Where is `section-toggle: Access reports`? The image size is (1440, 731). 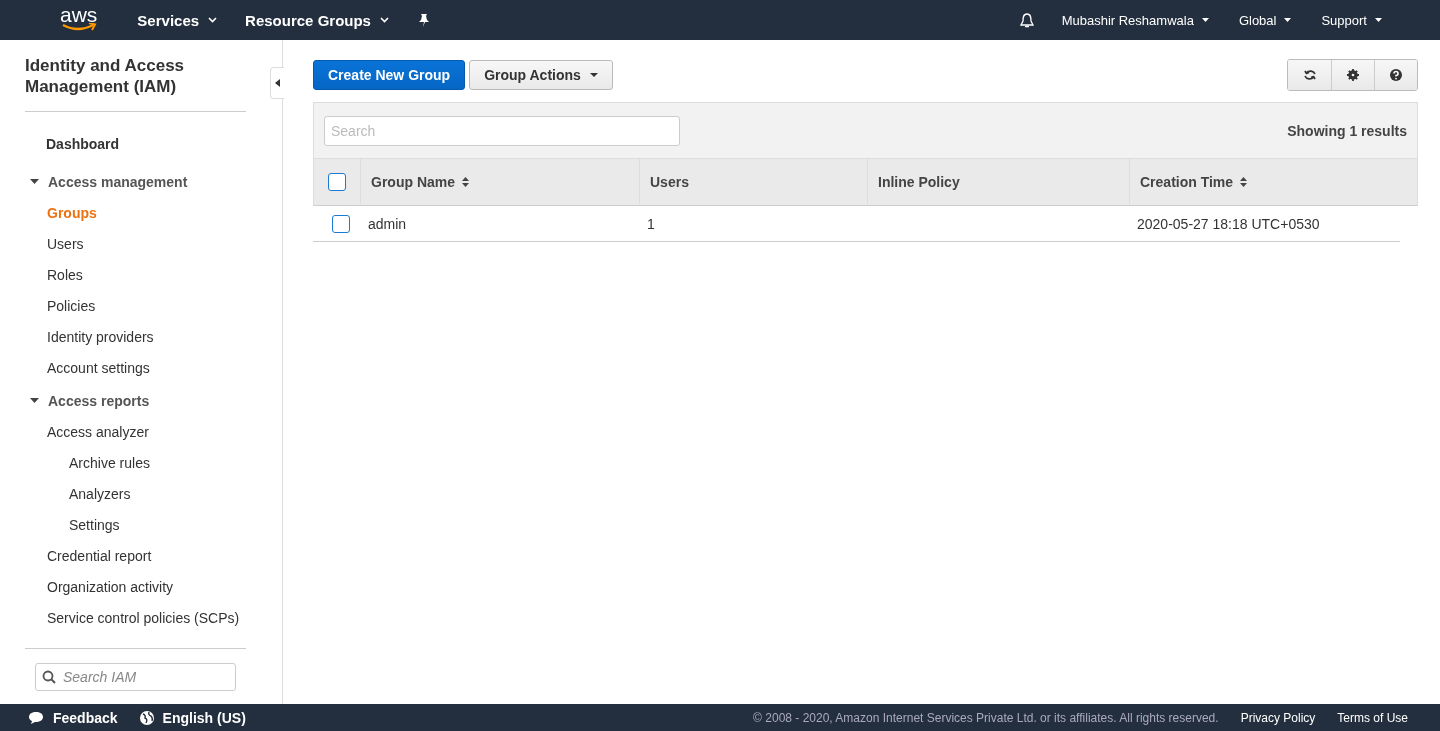
section-toggle: Access reports is located at coordinates (90, 400).